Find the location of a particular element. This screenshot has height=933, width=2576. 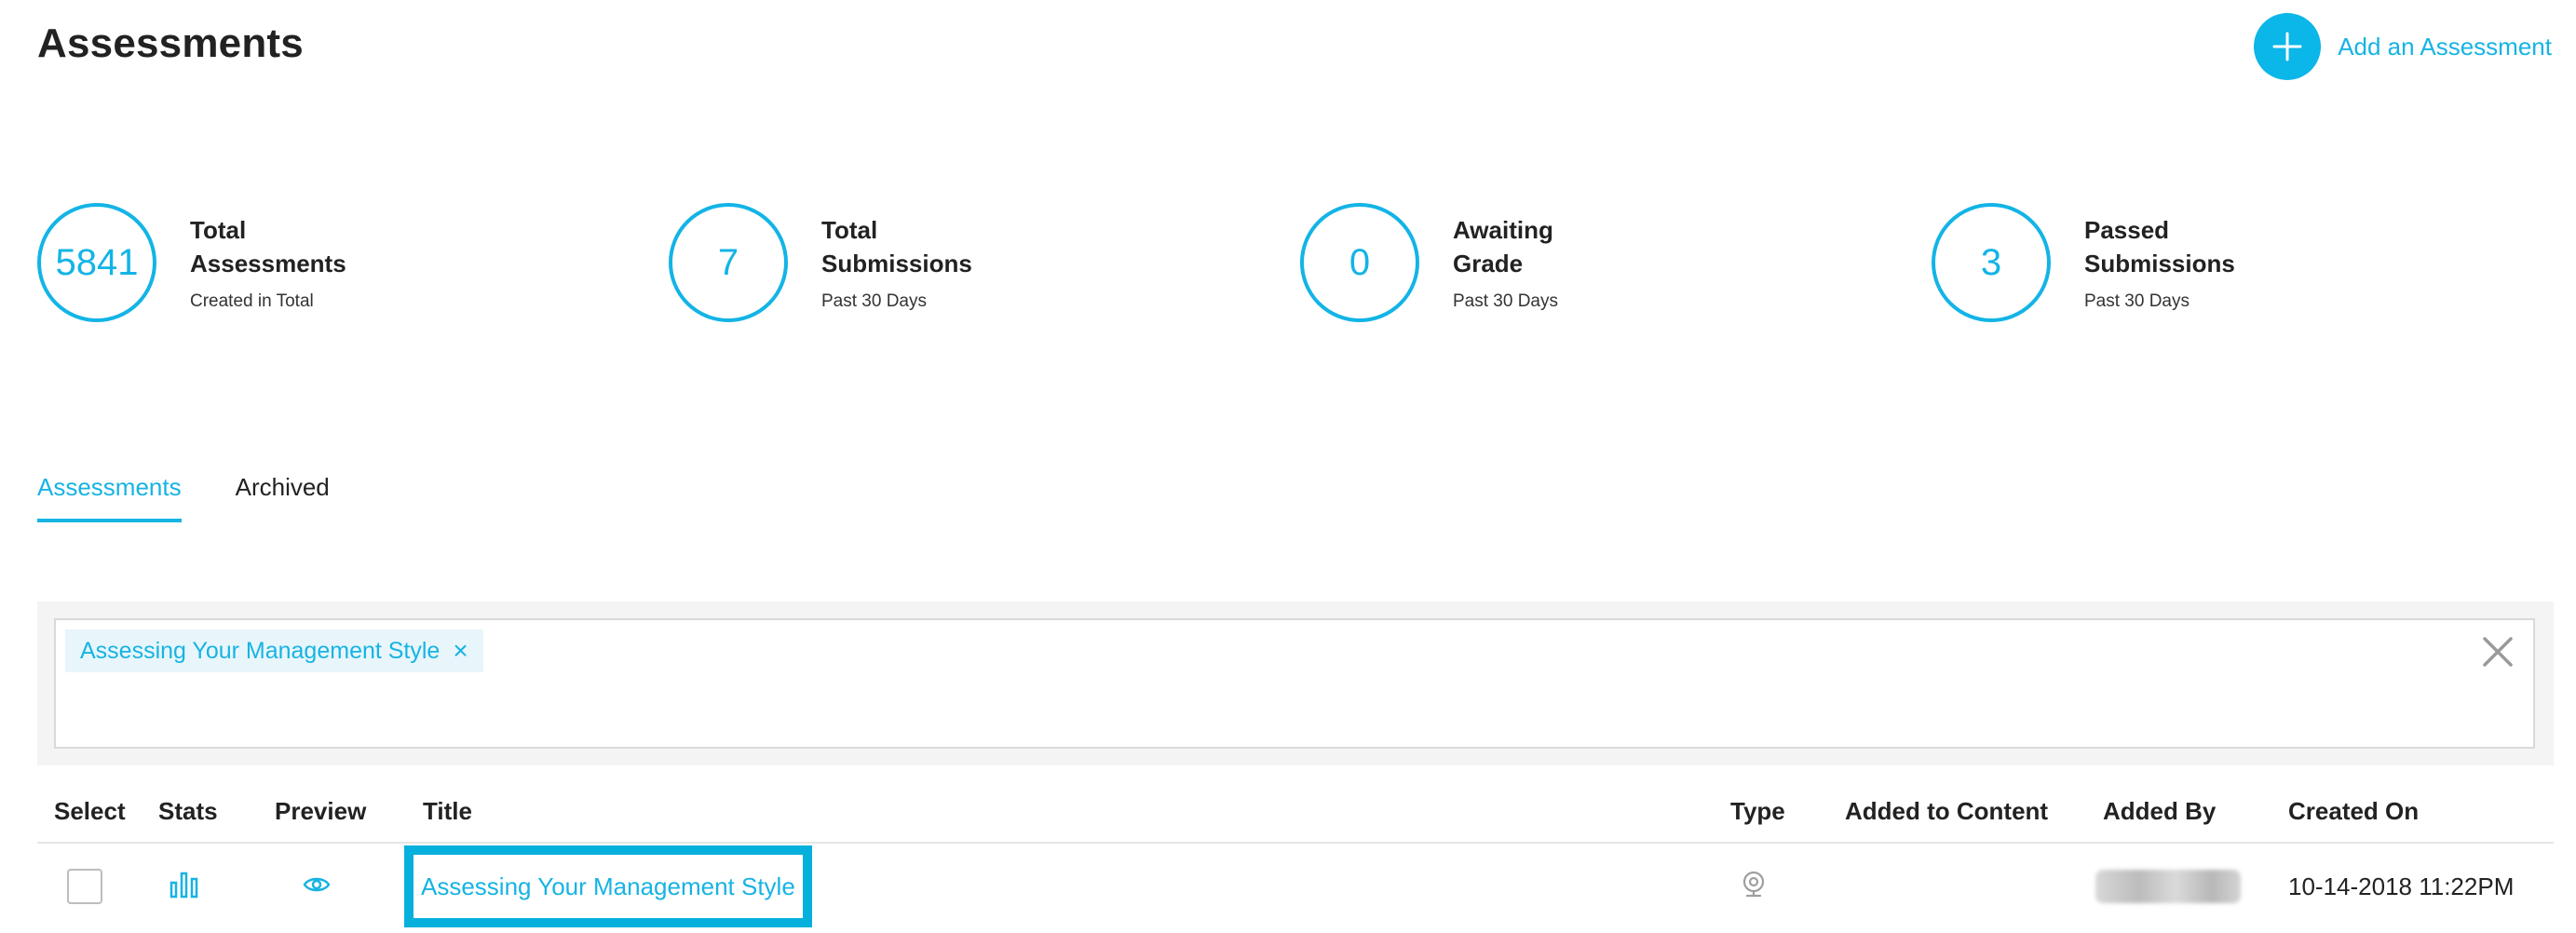

column-header-stats: Stats is located at coordinates (188, 811).